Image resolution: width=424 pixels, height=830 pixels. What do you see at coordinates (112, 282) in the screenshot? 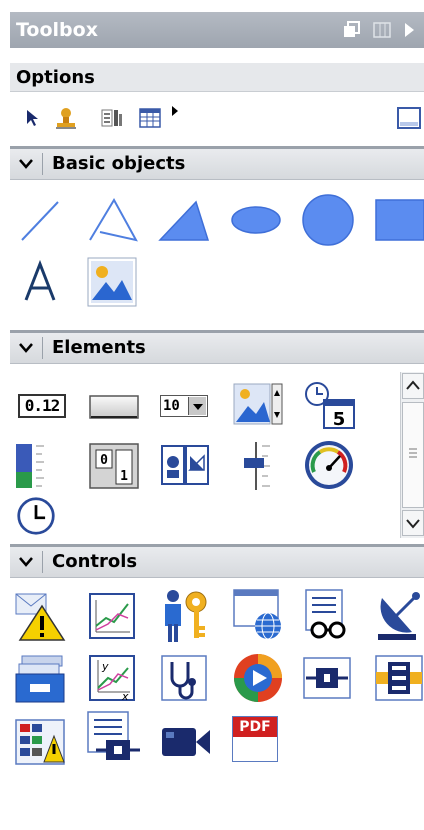
I see `graphic-view-icon` at bounding box center [112, 282].